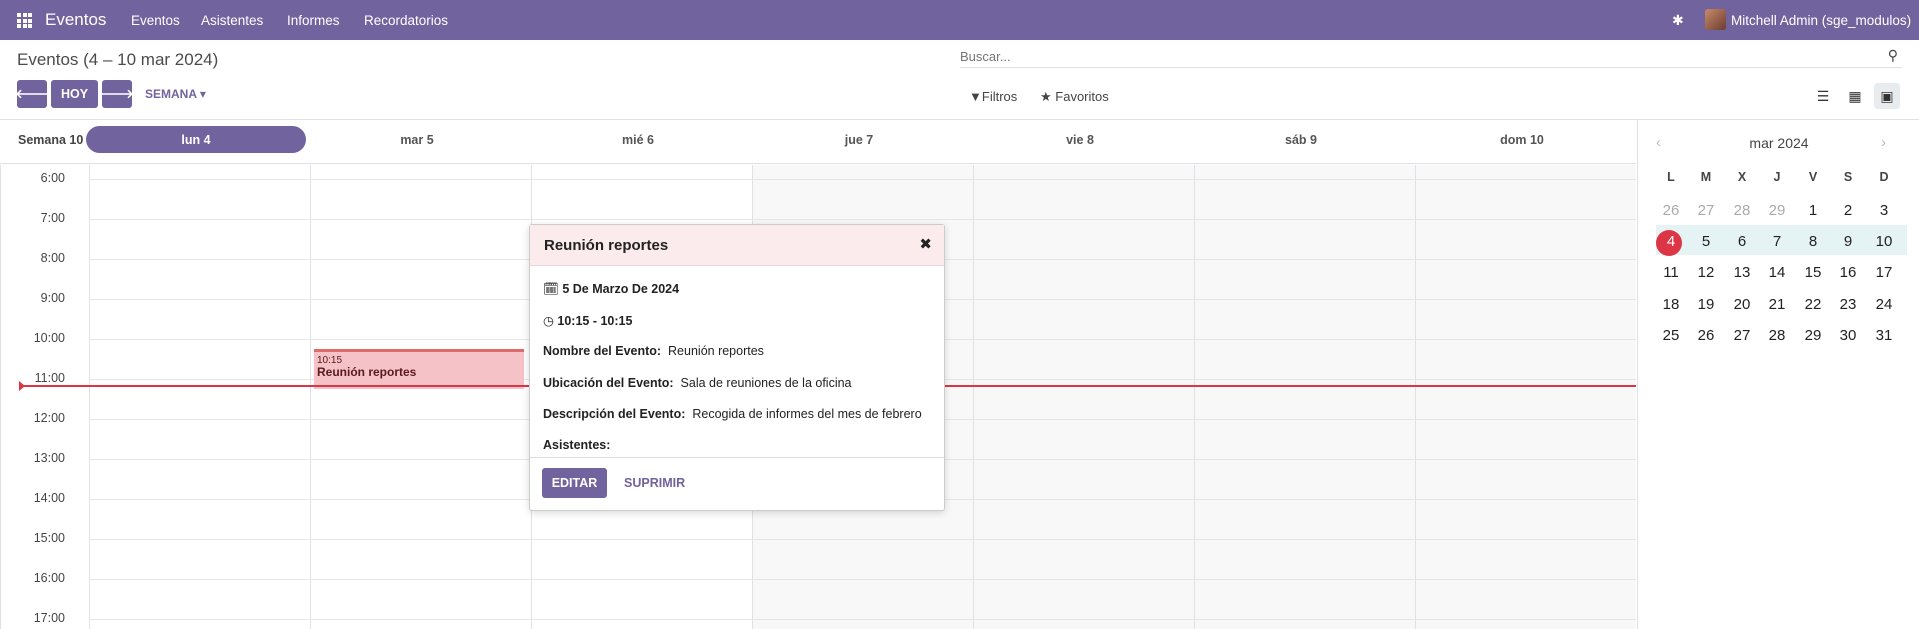 Image resolution: width=1919 pixels, height=629 pixels. I want to click on menu-item-recordatorios: Recordatorios, so click(406, 20).